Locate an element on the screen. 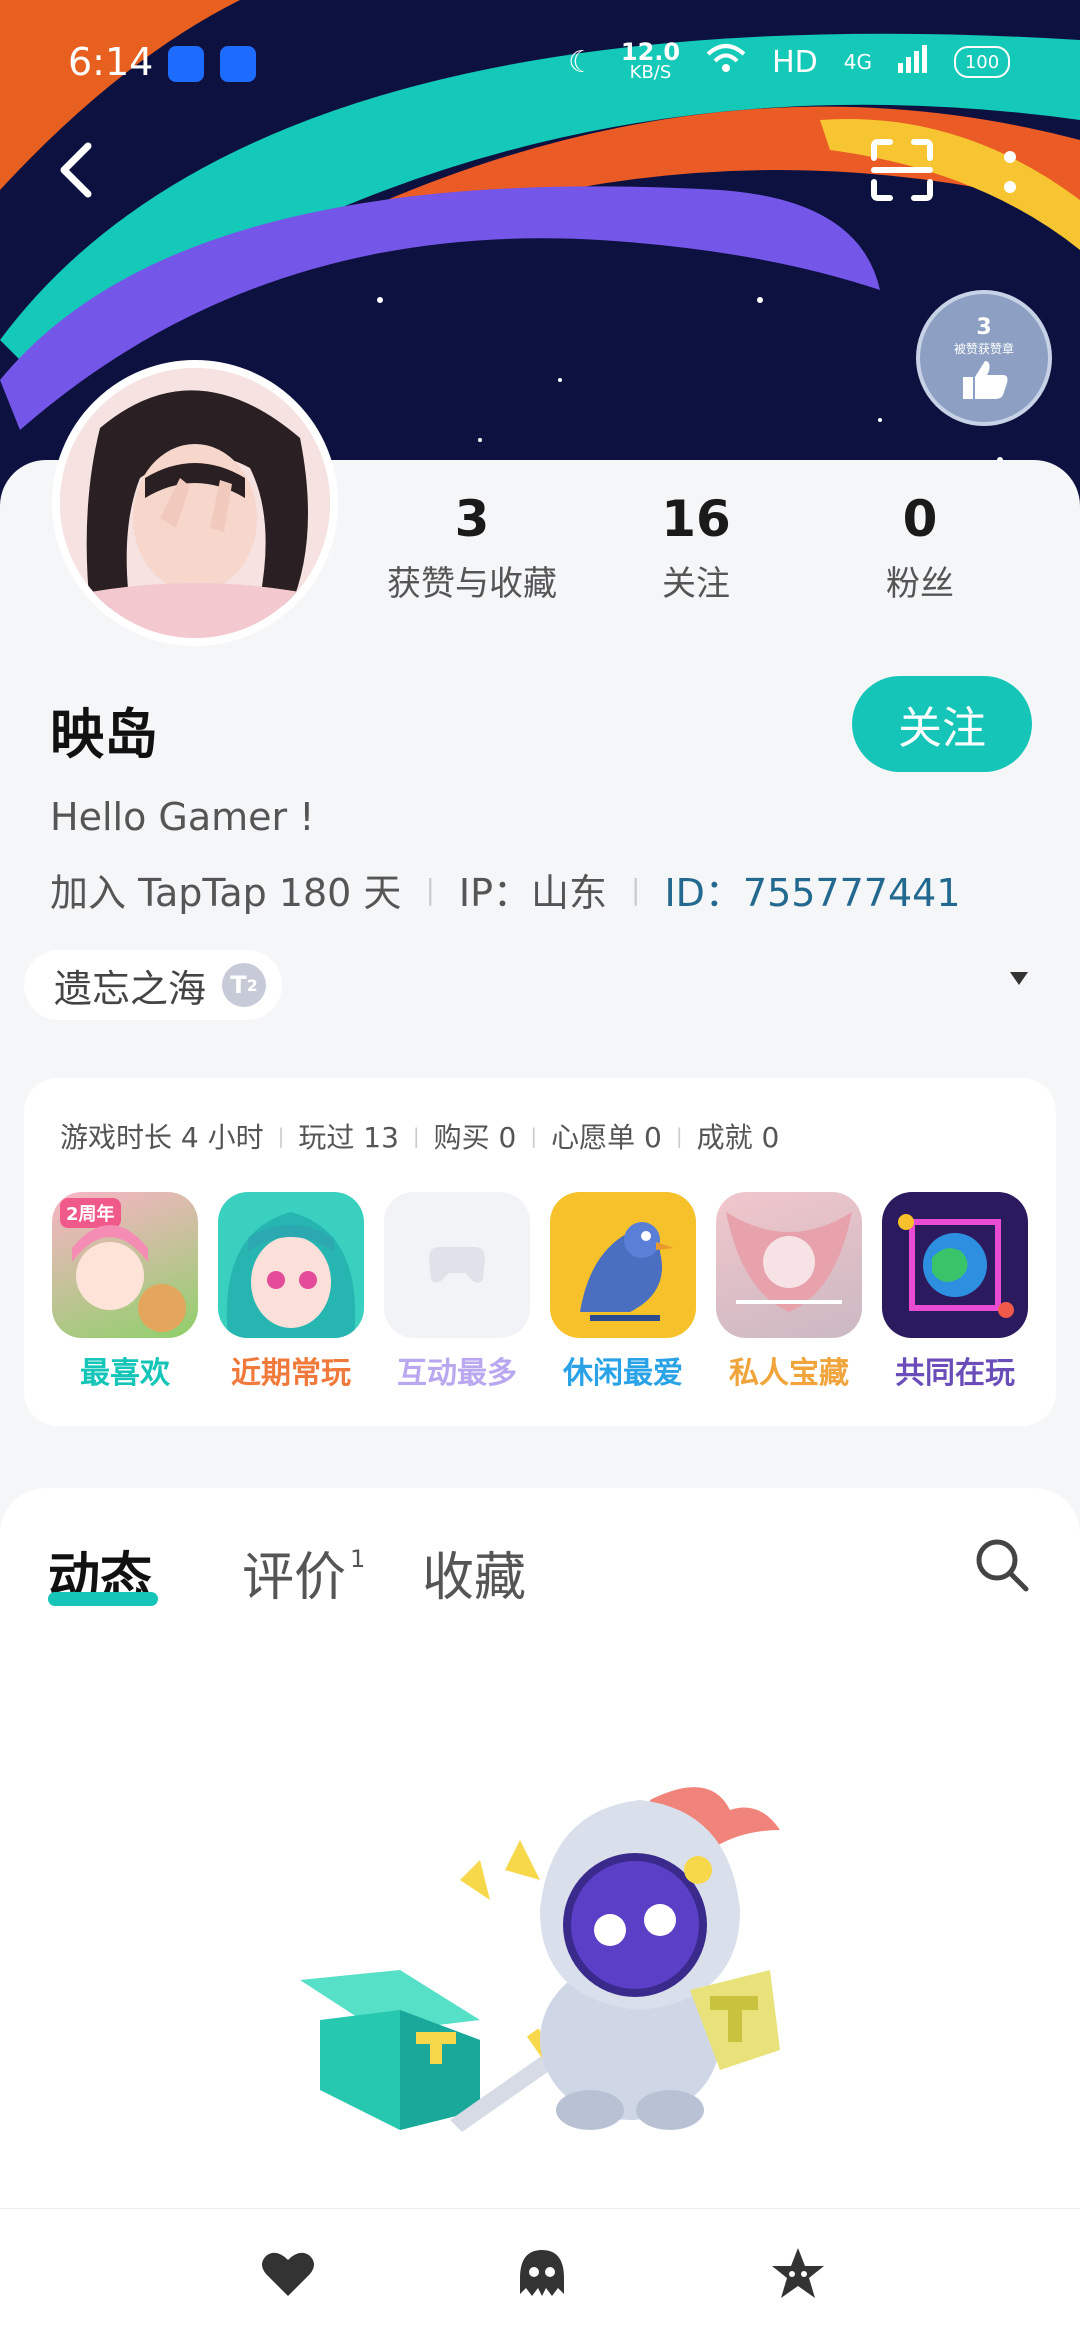 The image size is (1080, 2341). knight-mascot-illustration is located at coordinates (540, 1959).